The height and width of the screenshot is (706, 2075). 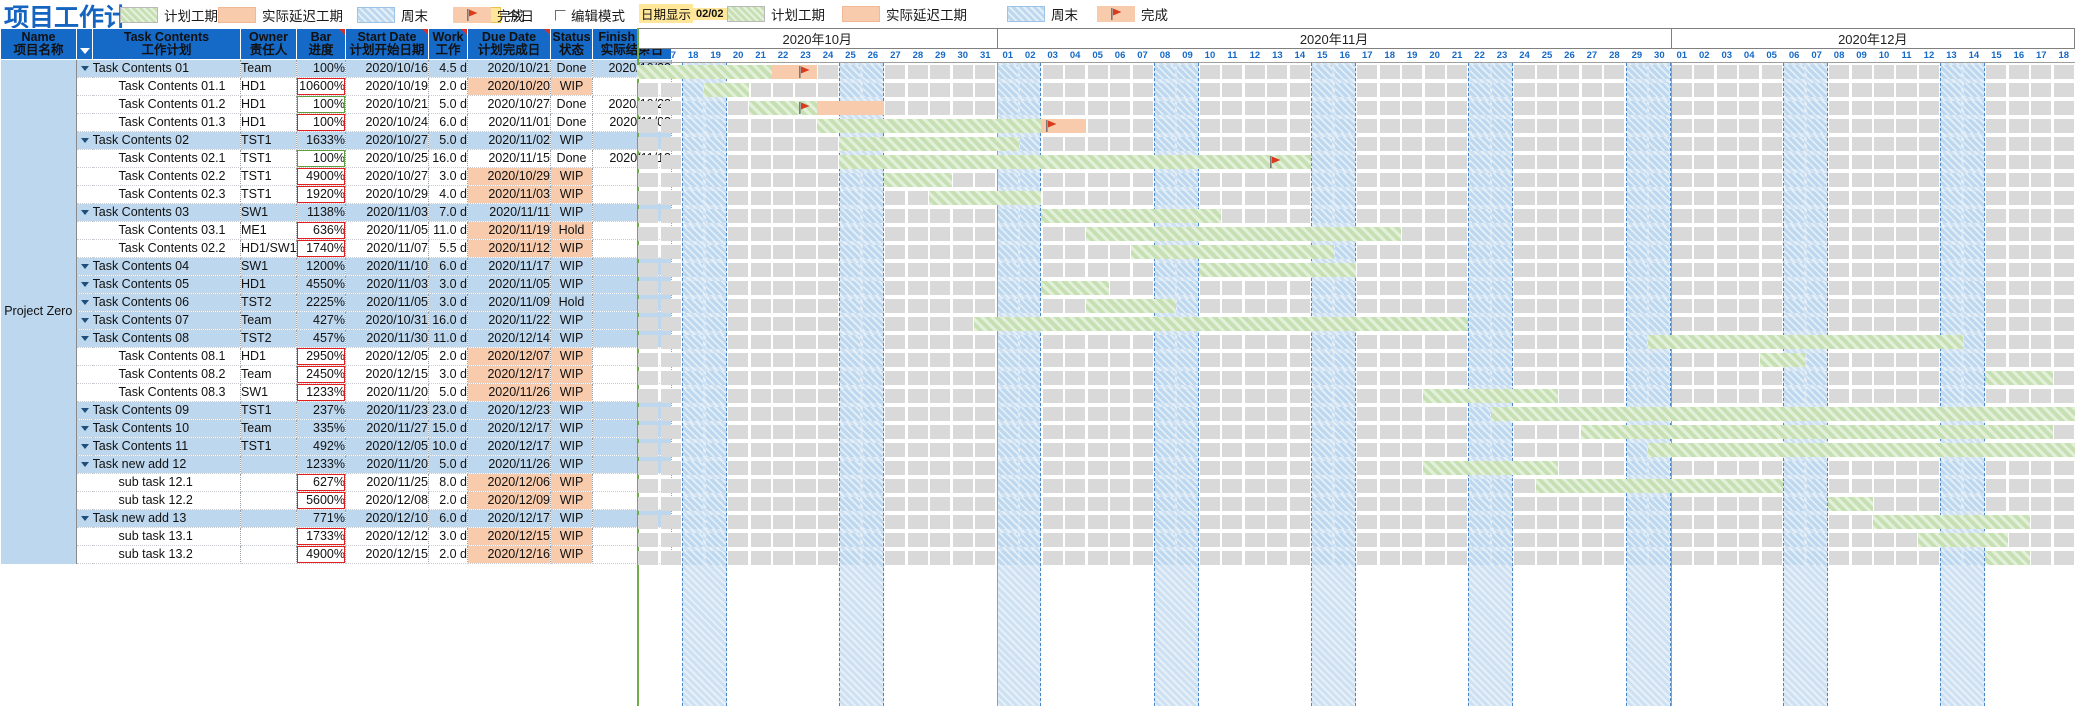 What do you see at coordinates (268, 302) in the screenshot?
I see `owner-cell: TST2` at bounding box center [268, 302].